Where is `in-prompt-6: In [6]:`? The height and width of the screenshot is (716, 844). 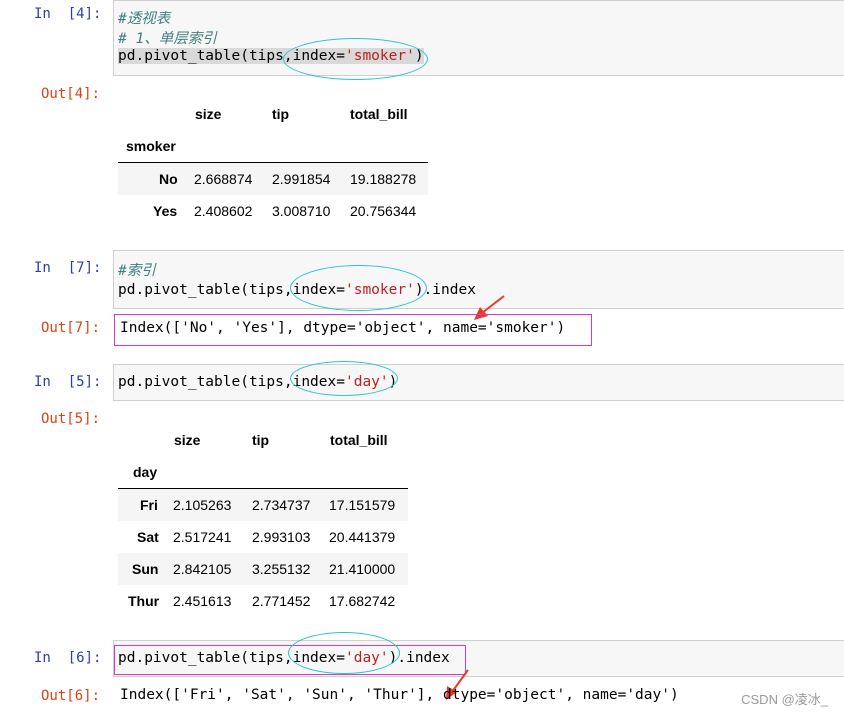 in-prompt-6: In [6]: is located at coordinates (68, 658).